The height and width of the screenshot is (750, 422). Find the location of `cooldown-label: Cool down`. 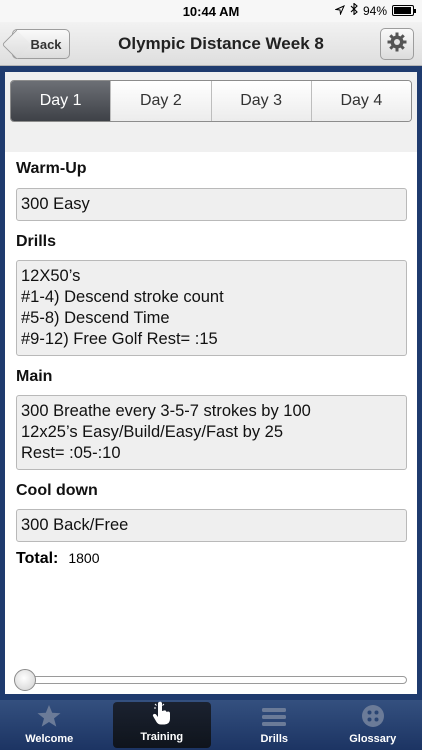

cooldown-label: Cool down is located at coordinates (57, 490).